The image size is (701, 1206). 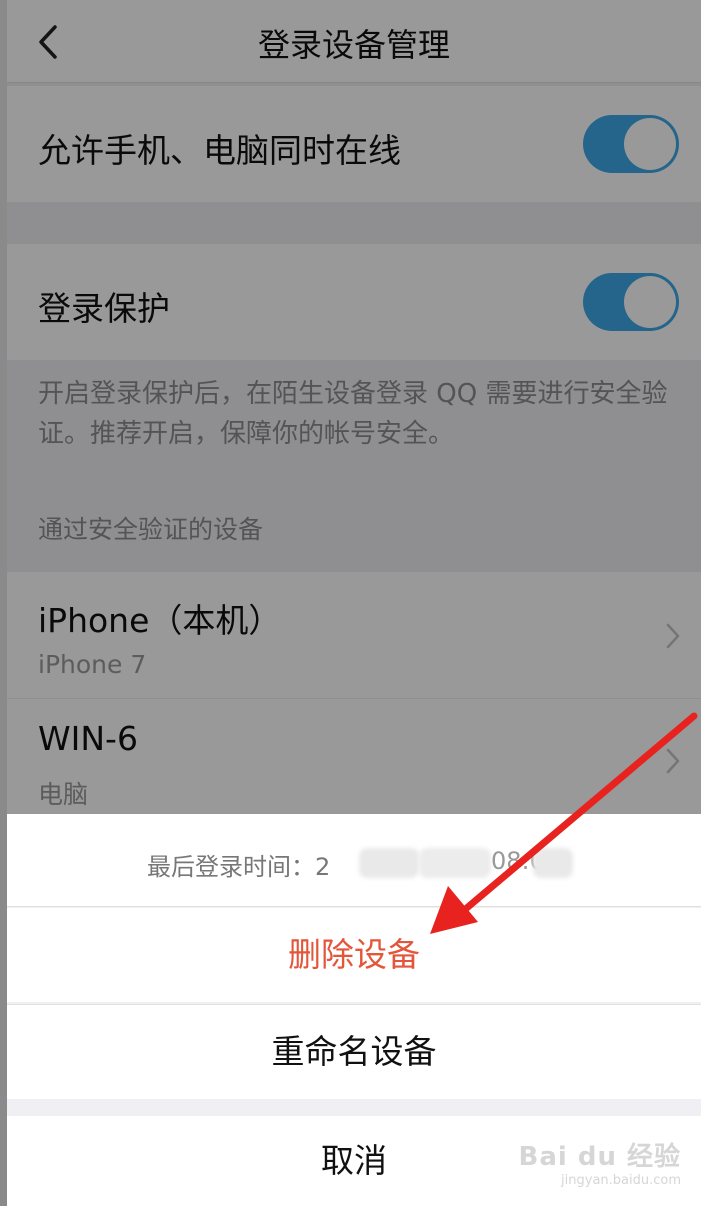 I want to click on arrow-head, so click(x=454, y=910).